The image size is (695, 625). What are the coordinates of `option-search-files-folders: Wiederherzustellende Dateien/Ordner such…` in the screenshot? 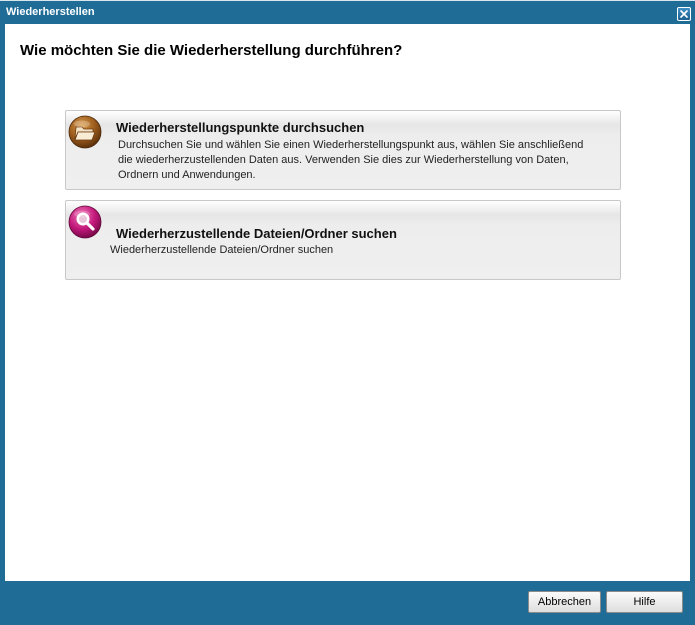 It's located at (343, 240).